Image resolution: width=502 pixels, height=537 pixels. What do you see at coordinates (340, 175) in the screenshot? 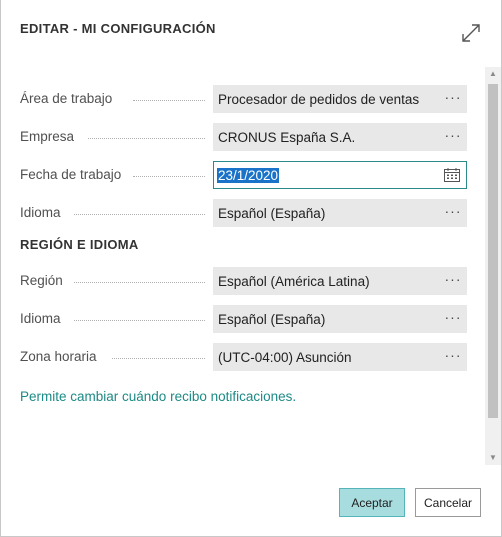
I see `fecha-input: 23/1/2020` at bounding box center [340, 175].